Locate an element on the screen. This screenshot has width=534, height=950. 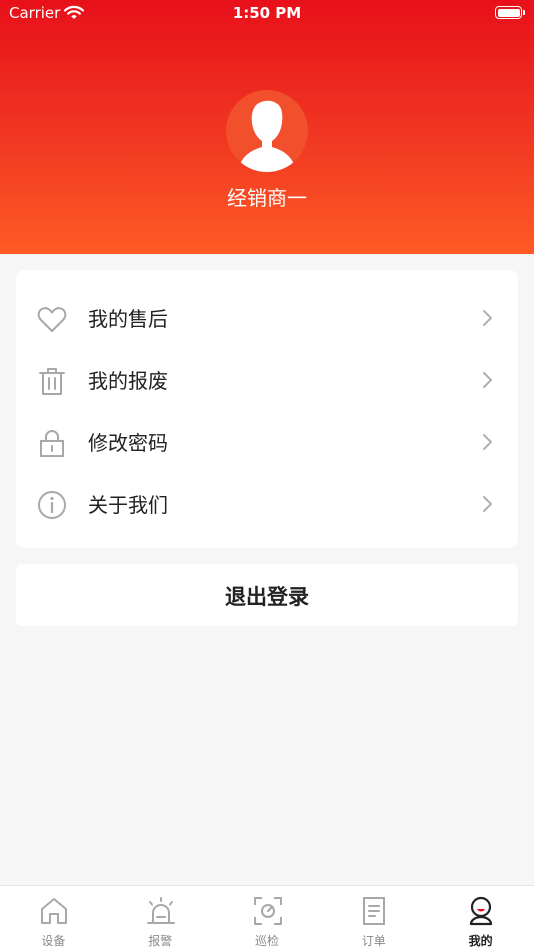
menu-item-label: 修改密码 is located at coordinates (128, 443).